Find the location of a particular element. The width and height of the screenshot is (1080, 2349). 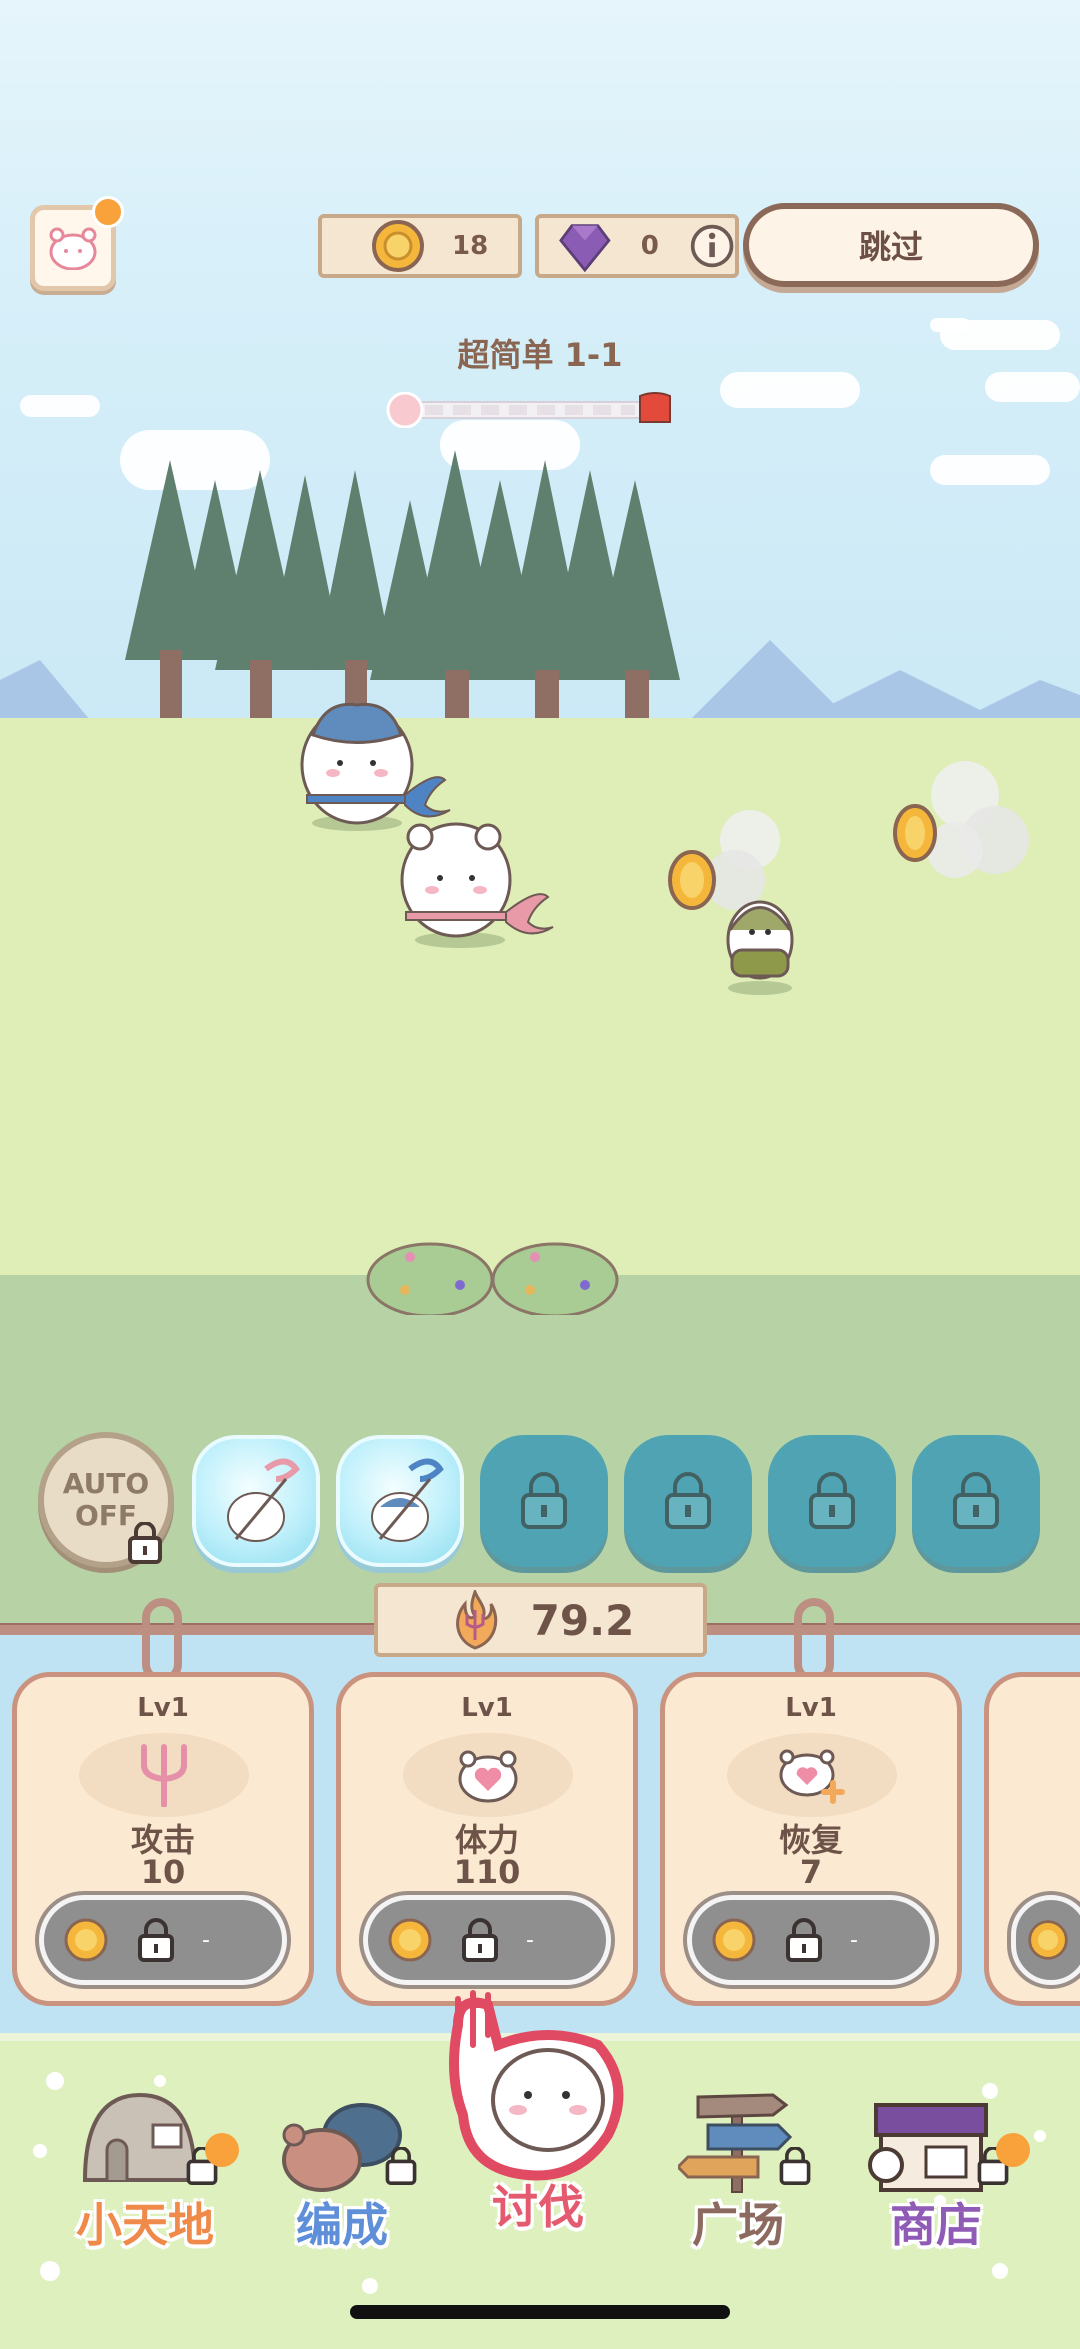

gem-counter: 0 is located at coordinates (637, 246).